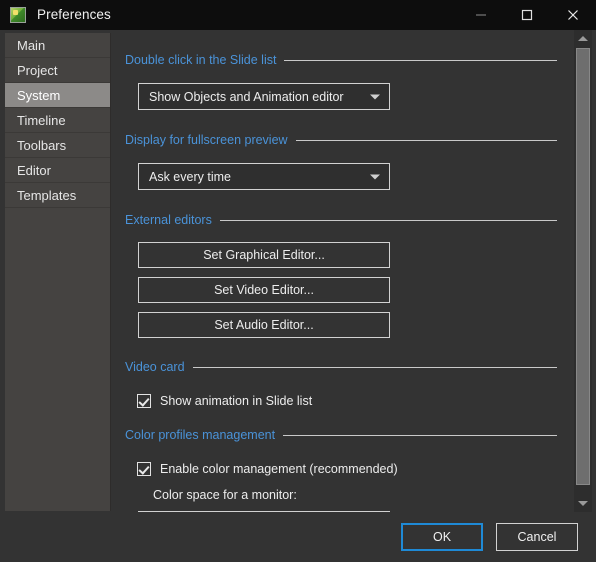 The image size is (596, 562). What do you see at coordinates (354, 401) in the screenshot?
I see `show-animation-checkbox-row: Show animation in Slide list` at bounding box center [354, 401].